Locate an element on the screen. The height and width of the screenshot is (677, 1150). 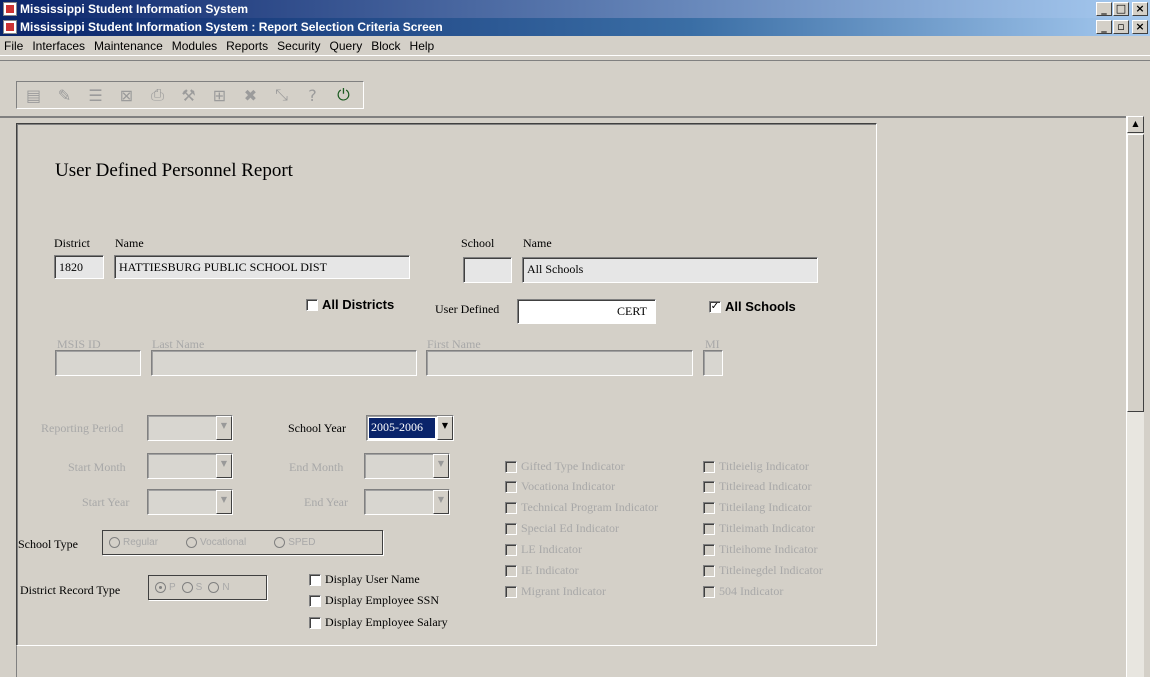
scroll-up-icon: ▲ is located at coordinates (1135, 124).